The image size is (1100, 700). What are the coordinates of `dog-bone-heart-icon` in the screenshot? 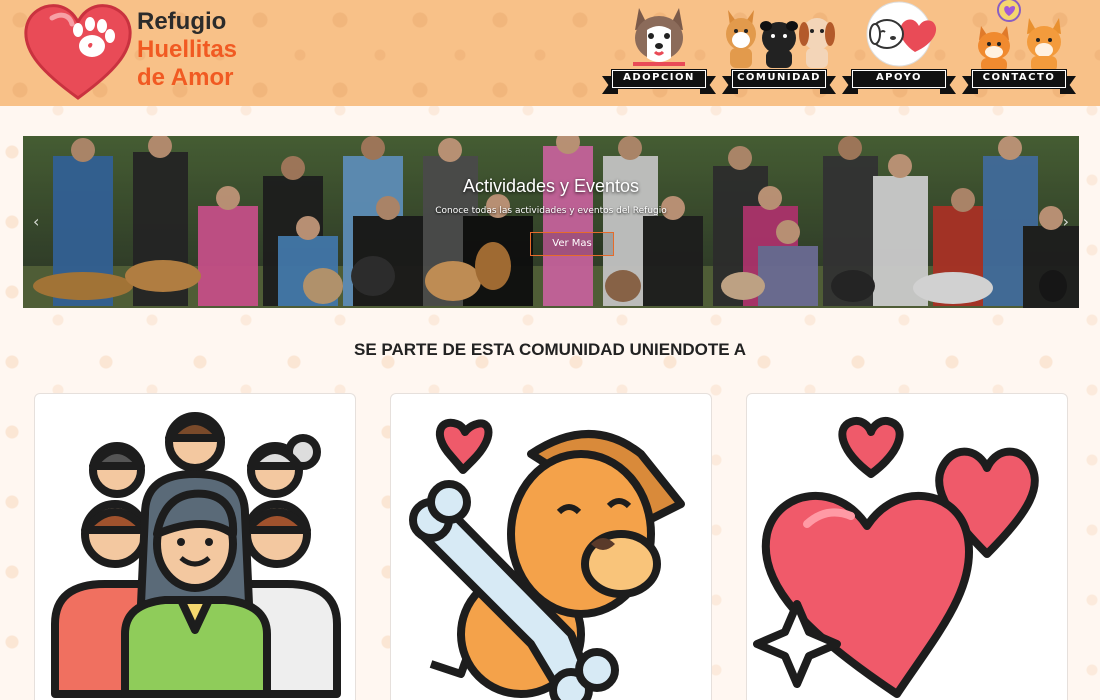 It's located at (547, 559).